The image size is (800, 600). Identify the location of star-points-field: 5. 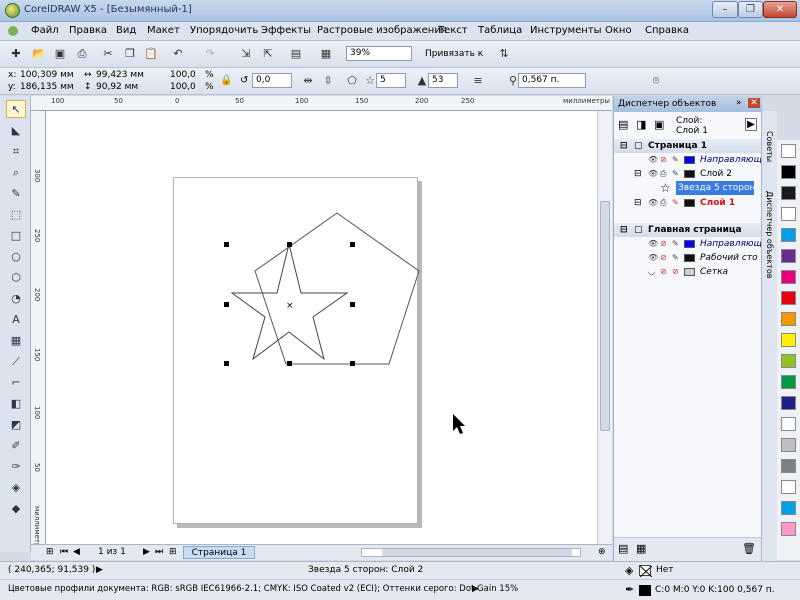
(391, 80).